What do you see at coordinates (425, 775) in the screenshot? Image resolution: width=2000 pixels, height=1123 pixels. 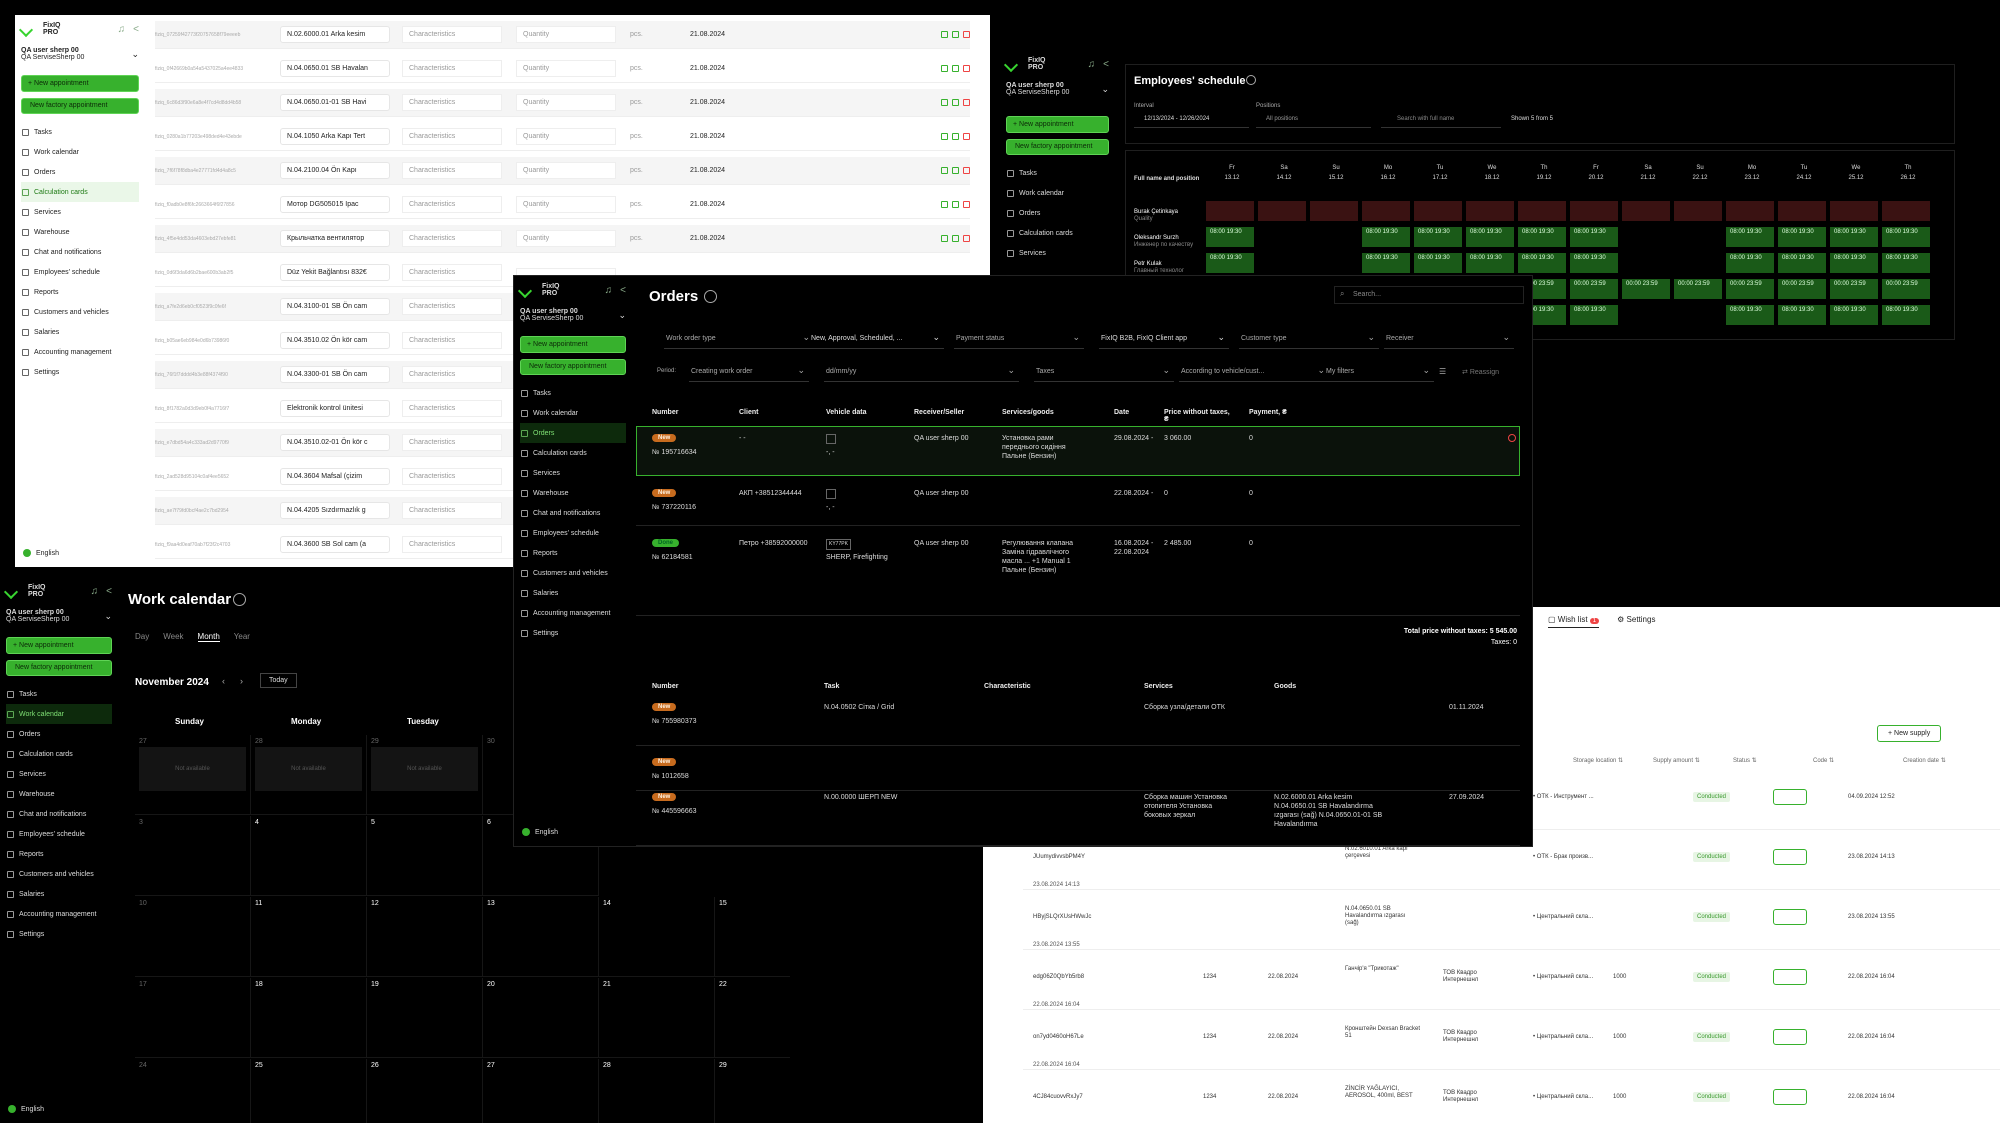 I see `calendar-day: 29 Not available` at bounding box center [425, 775].